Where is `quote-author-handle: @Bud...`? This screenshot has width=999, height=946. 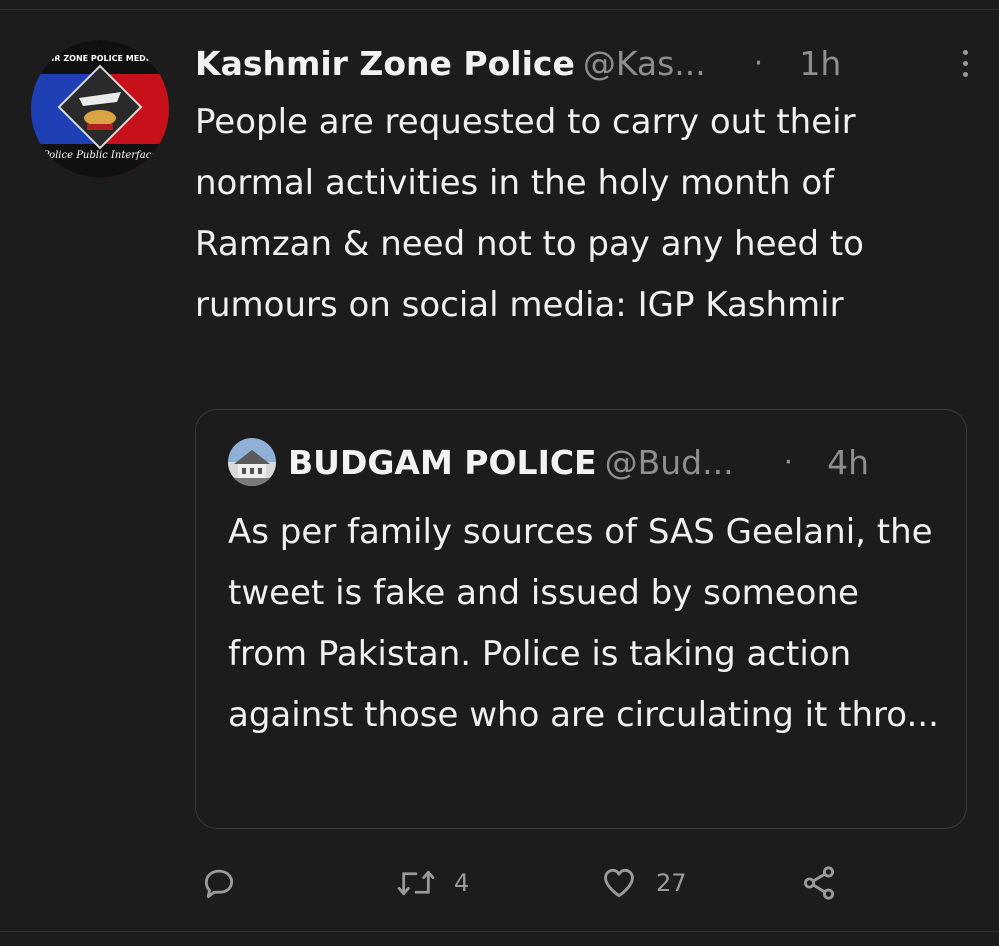 quote-author-handle: @Bud... is located at coordinates (669, 462).